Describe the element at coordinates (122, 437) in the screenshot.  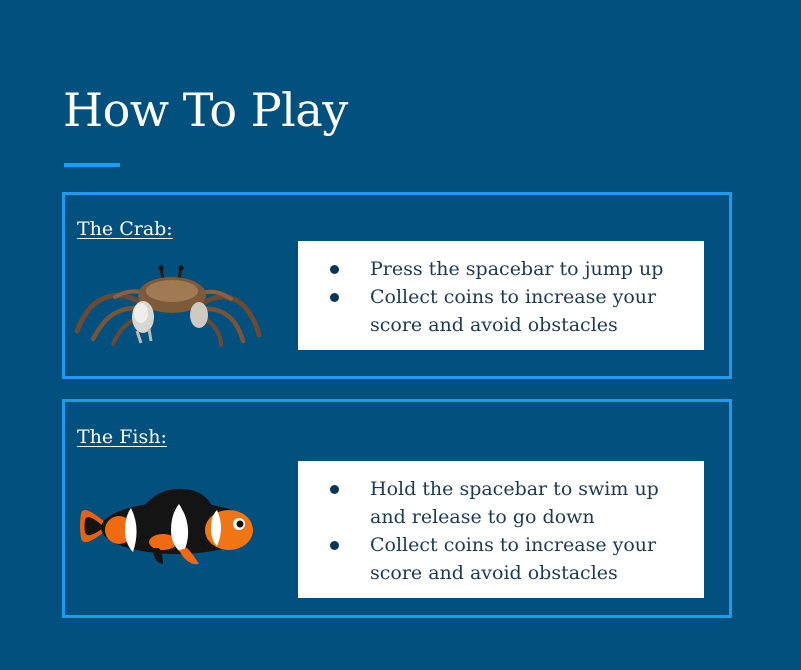
I see `fish-section-label: The Fish:` at that location.